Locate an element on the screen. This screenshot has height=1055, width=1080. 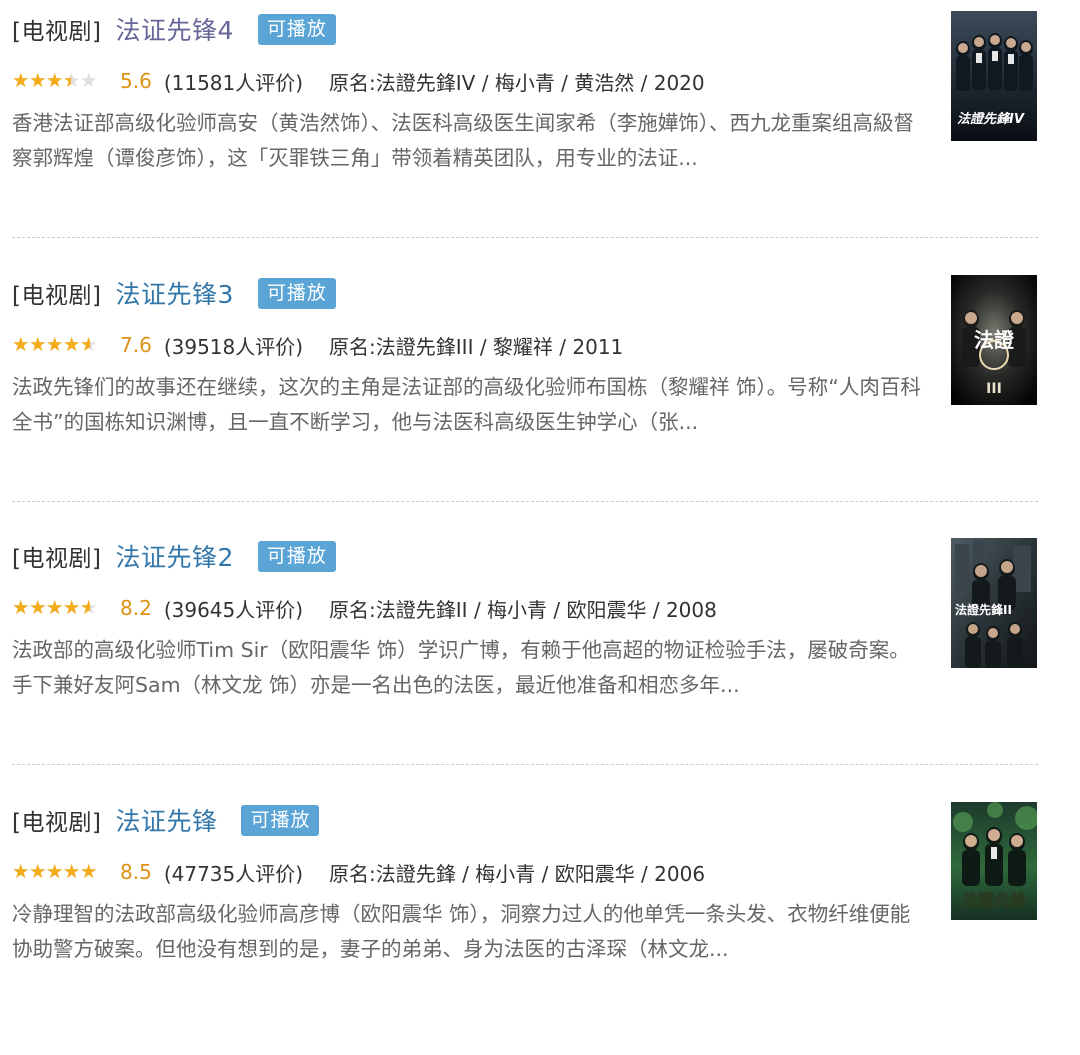
cover-logo-text: 法證先鋒IV is located at coordinates (991, 119).